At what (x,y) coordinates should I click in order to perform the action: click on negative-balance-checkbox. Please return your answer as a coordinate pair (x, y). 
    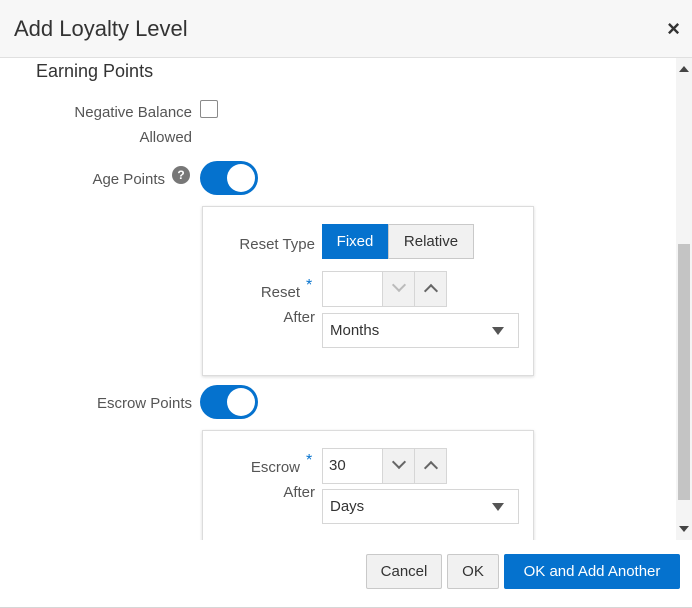
    Looking at the image, I should click on (209, 109).